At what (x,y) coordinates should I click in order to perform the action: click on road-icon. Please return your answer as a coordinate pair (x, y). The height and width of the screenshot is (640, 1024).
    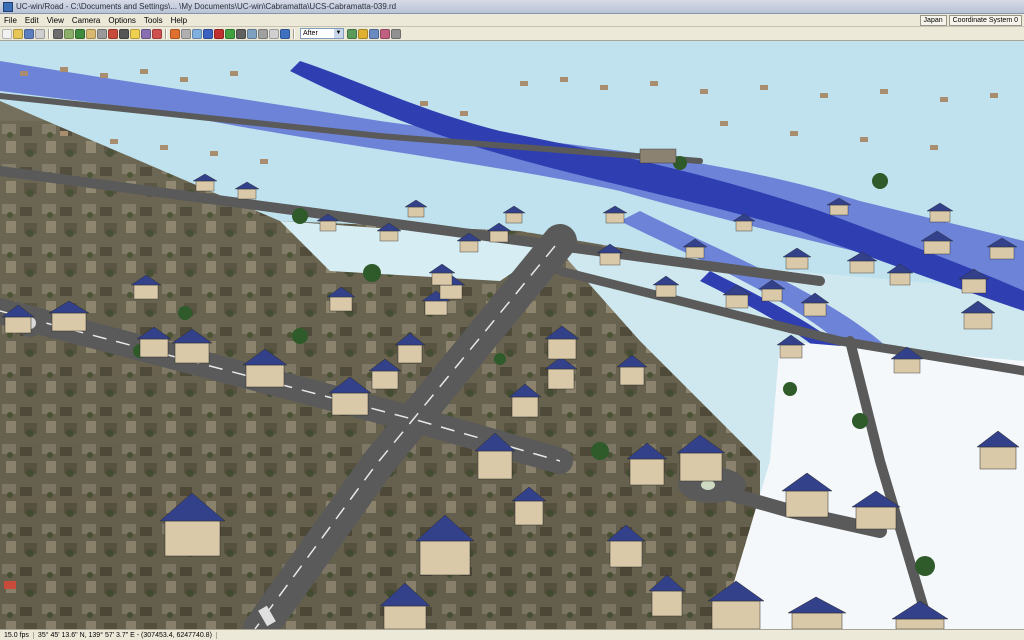
    Looking at the image, I should click on (58, 33).